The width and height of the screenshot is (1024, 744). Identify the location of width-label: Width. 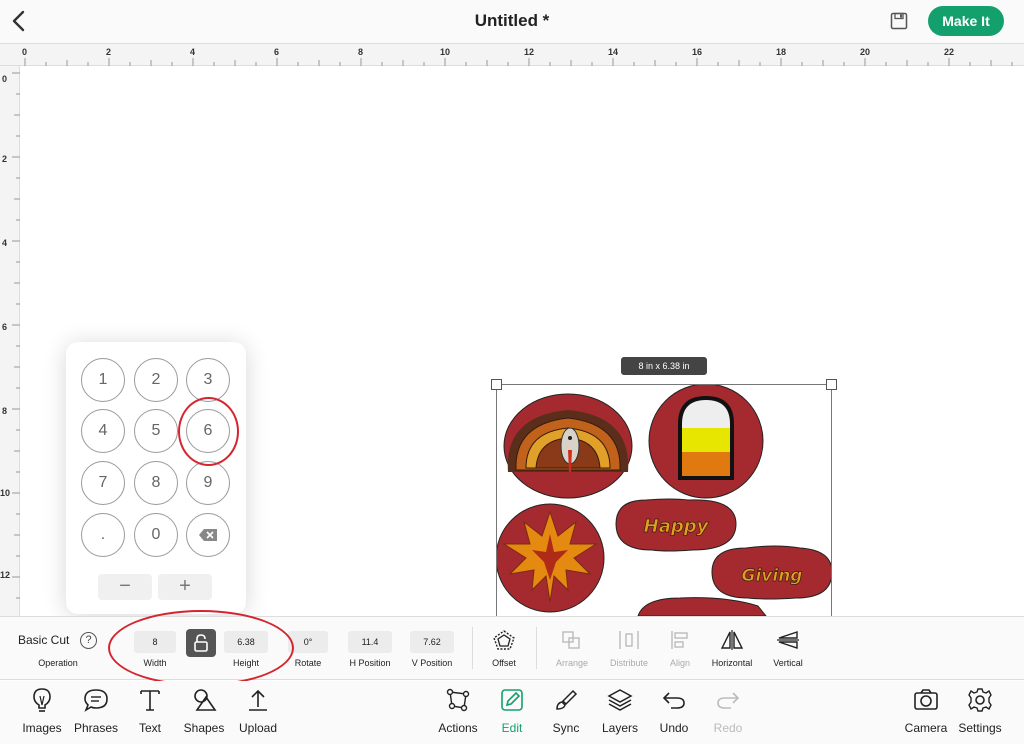
(155, 663).